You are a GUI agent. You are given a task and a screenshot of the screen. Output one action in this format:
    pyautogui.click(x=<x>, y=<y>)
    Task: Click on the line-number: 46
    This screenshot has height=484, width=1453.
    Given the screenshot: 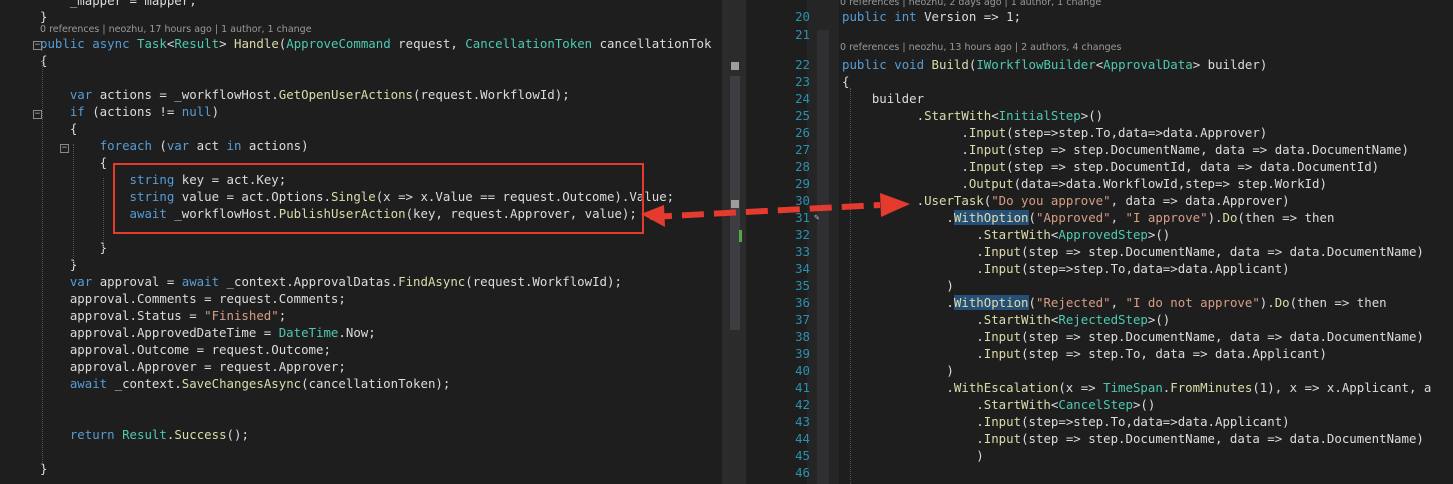 What is the action you would take?
    pyautogui.click(x=802, y=472)
    